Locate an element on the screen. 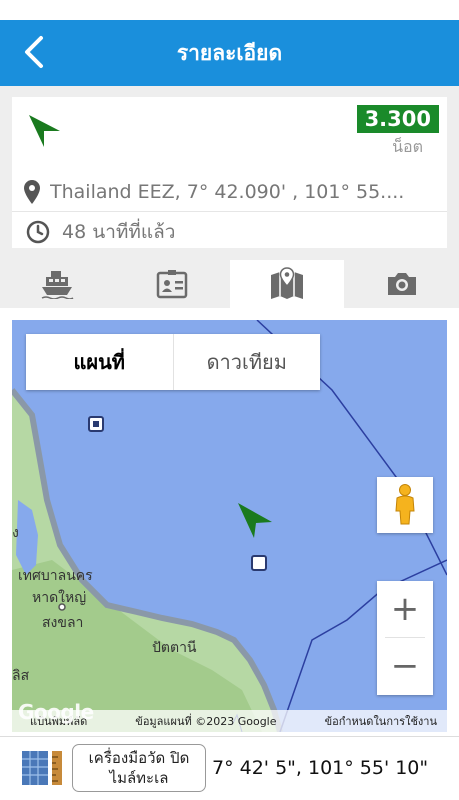 The height and width of the screenshot is (800, 459). id-card-icon is located at coordinates (172, 284).